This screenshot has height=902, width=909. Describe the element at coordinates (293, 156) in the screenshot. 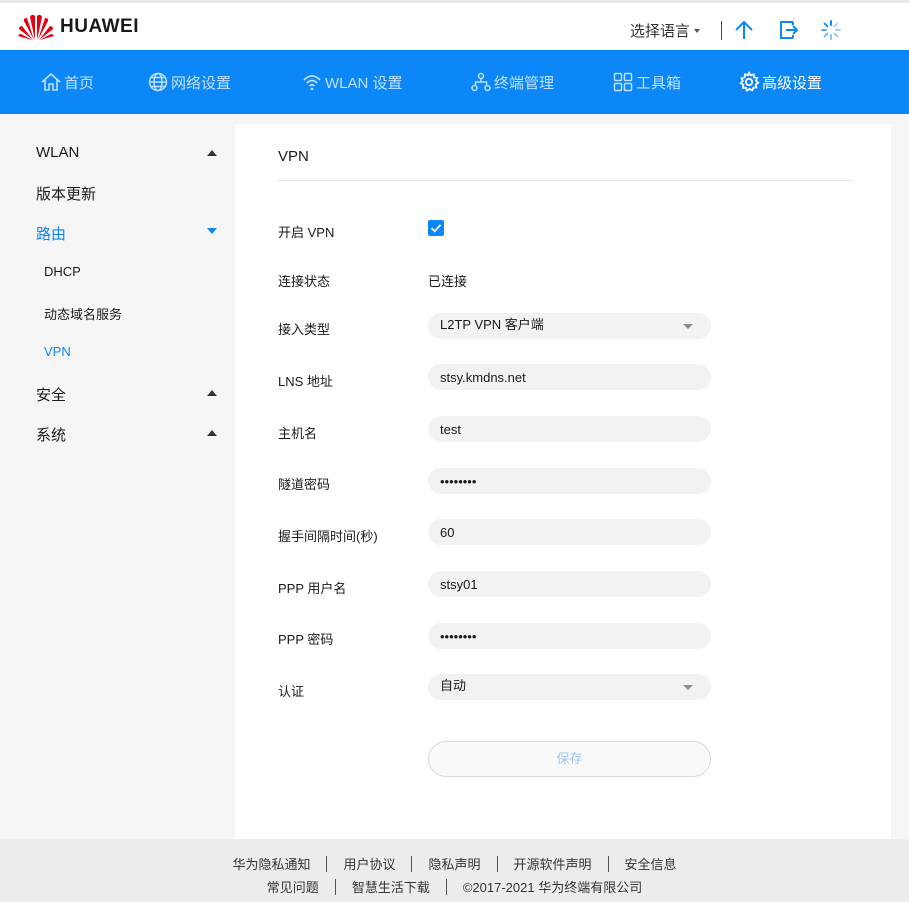

I see `page-title: VPN` at that location.